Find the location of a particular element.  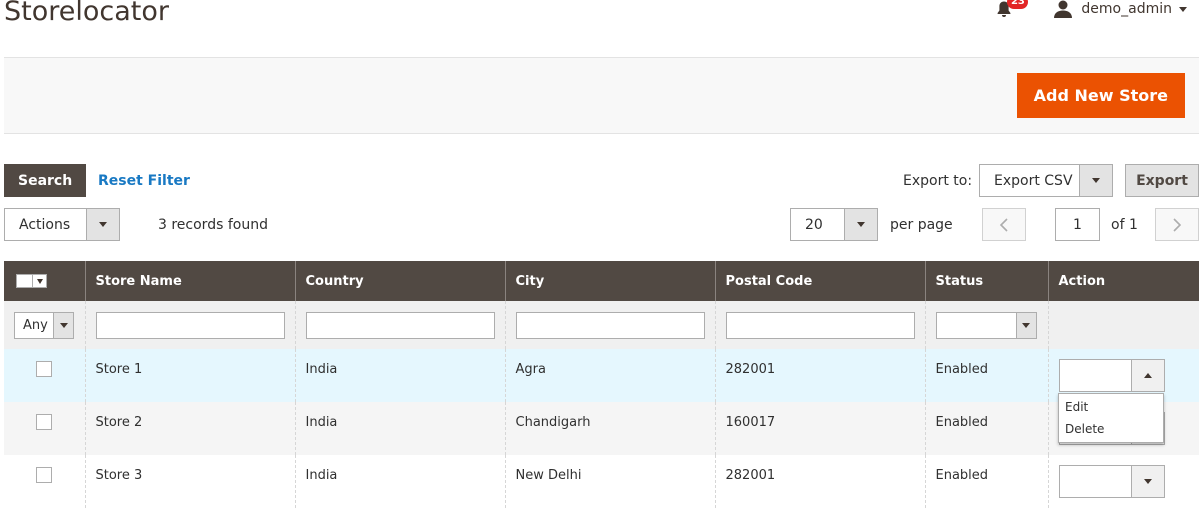

table-row: Store 3 India New Delhi 282001 Enabled is located at coordinates (601, 481).